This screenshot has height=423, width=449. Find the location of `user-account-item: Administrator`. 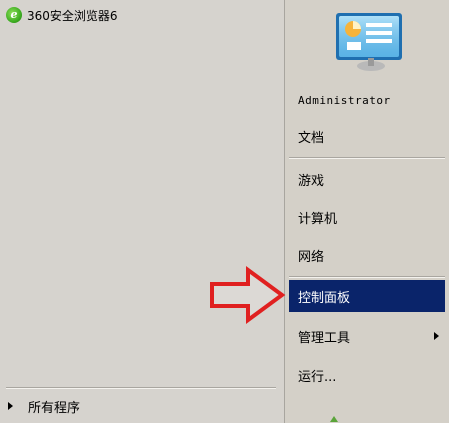

user-account-item: Administrator is located at coordinates (367, 100).